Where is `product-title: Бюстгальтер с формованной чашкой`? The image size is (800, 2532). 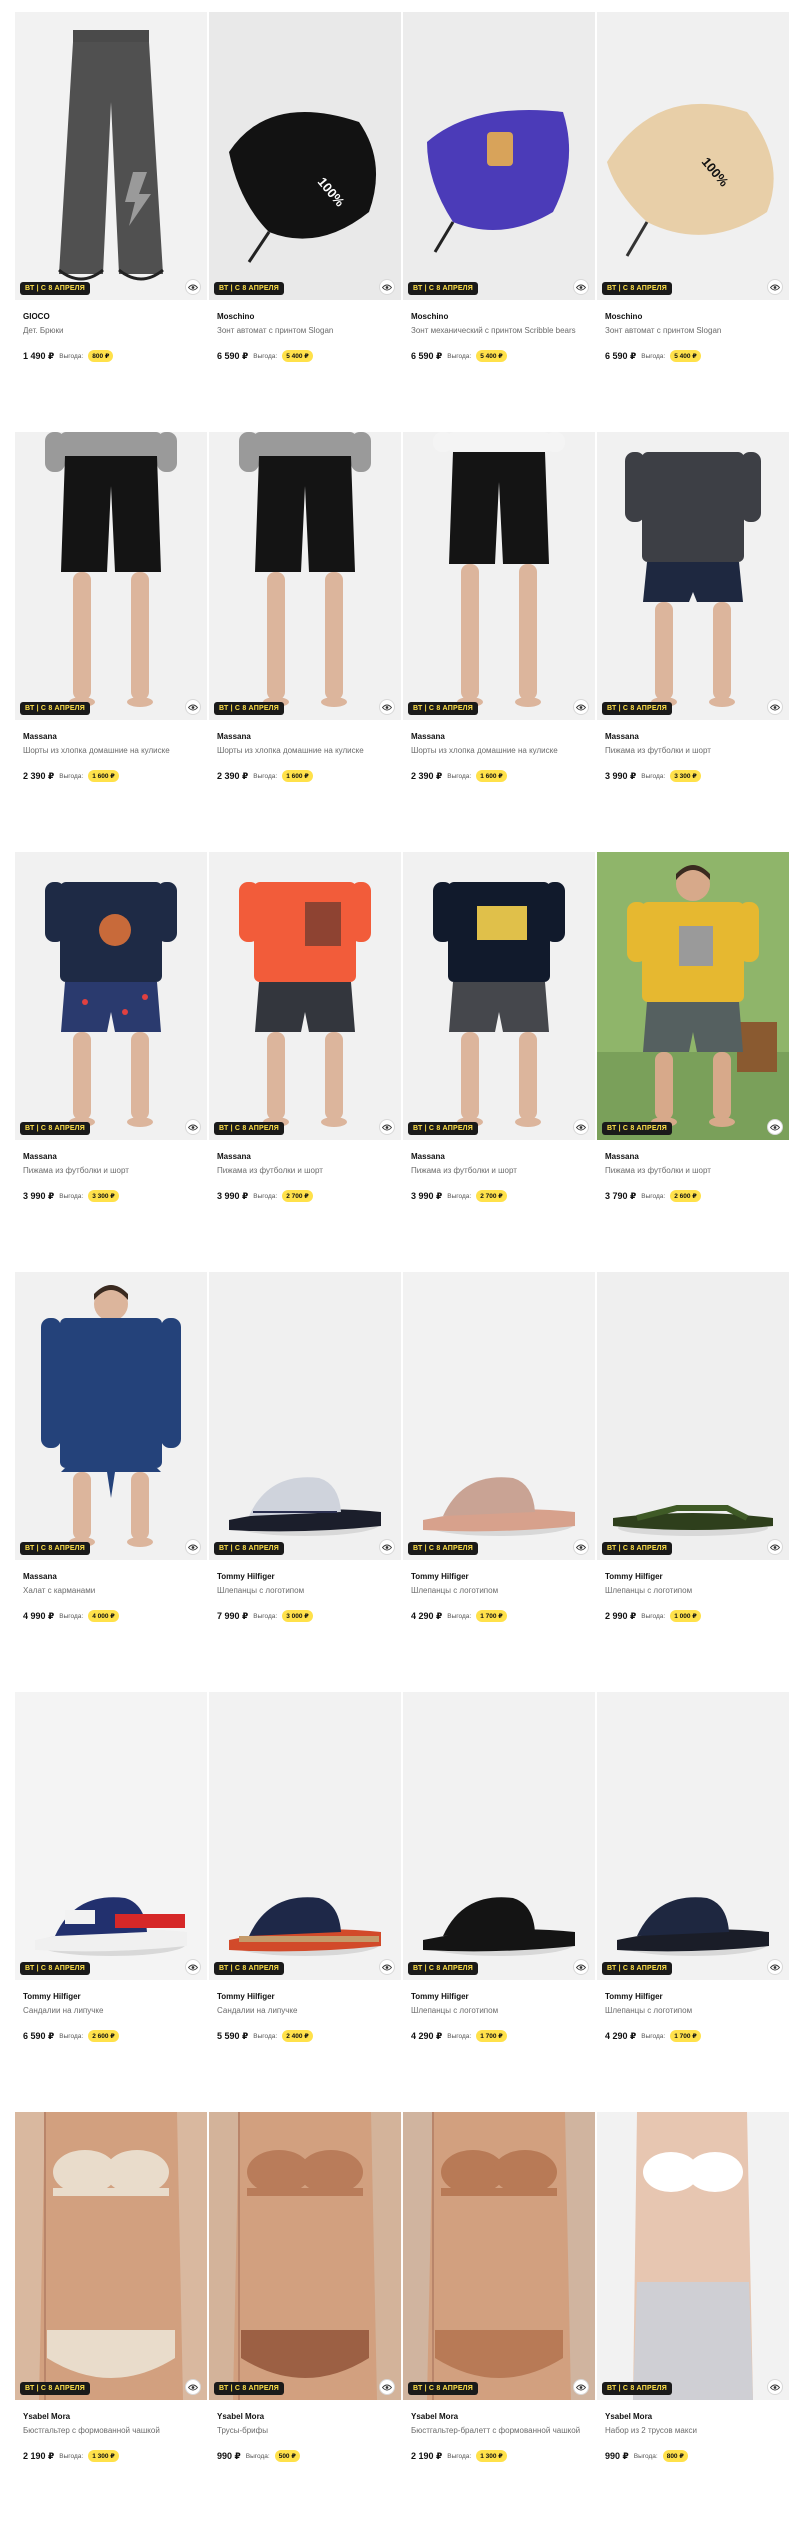
product-title: Бюстгальтер с формованной чашкой is located at coordinates (111, 2432).